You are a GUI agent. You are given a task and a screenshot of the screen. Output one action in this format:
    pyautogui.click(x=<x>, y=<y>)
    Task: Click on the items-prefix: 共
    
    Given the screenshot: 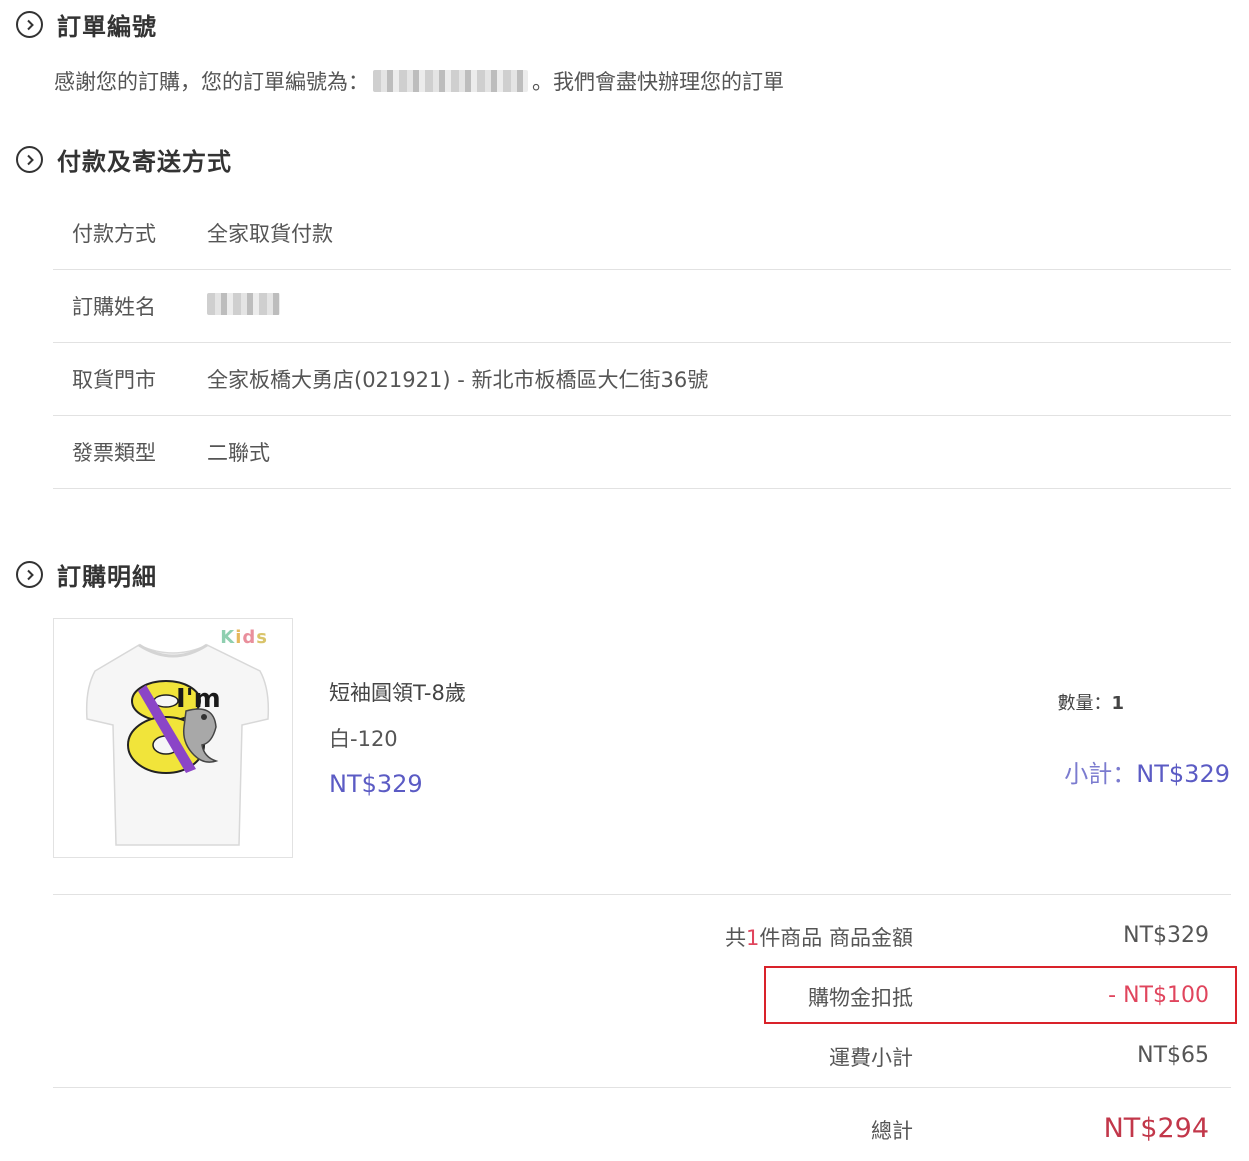 What is the action you would take?
    pyautogui.click(x=735, y=938)
    